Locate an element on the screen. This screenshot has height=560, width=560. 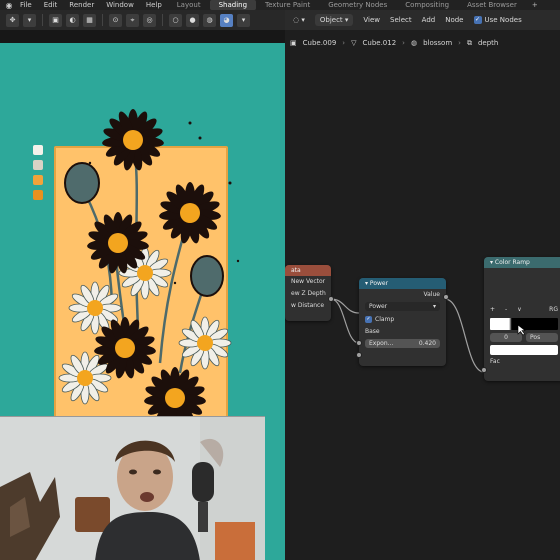
breadcrumb-item: blossom is located at coordinates (437, 43).